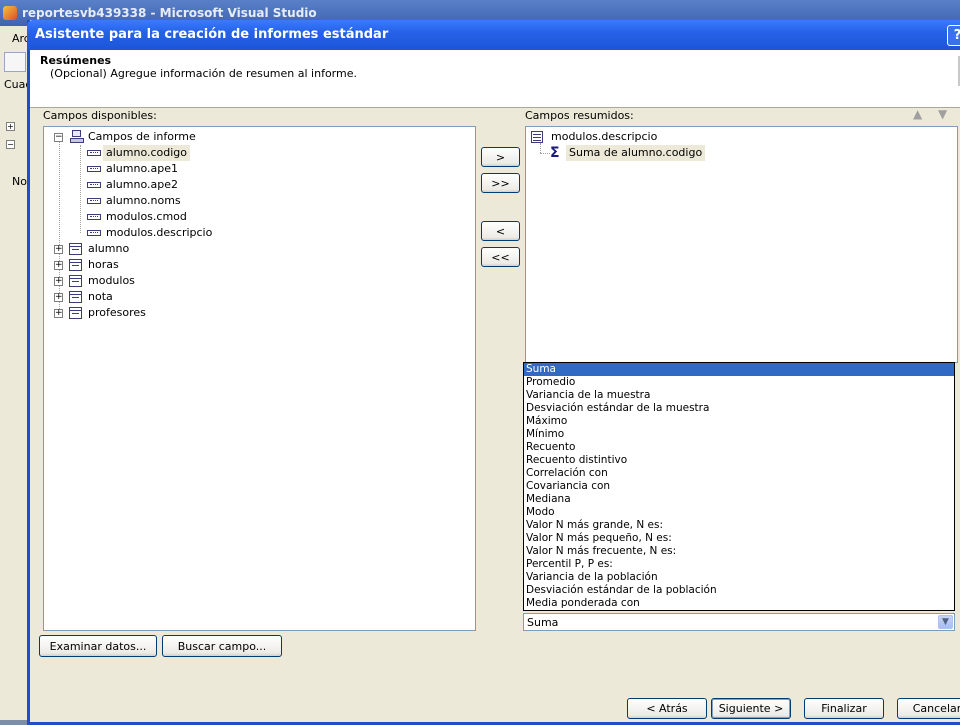 Image resolution: width=960 pixels, height=725 pixels. I want to click on group-icon, so click(537, 137).